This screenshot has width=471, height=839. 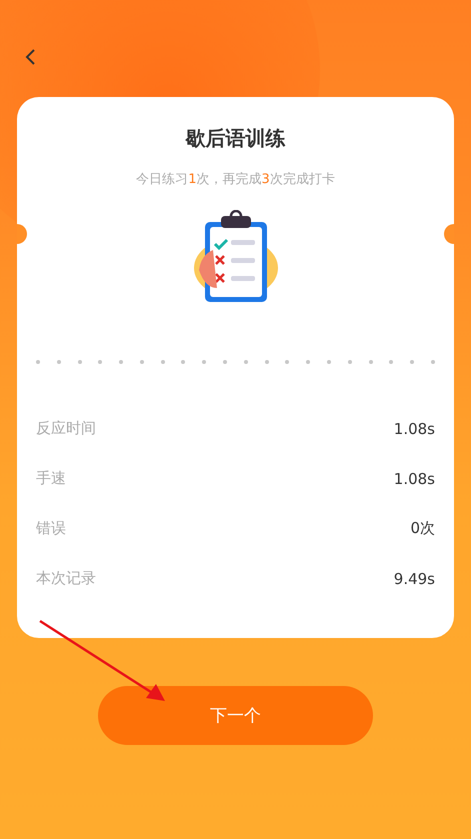 I want to click on stat-value: 9.49s, so click(x=414, y=579).